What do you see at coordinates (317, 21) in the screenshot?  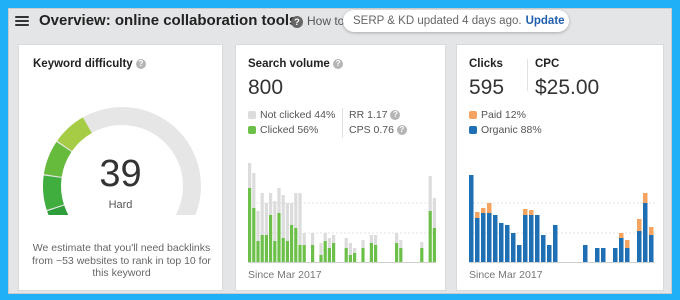 I see `how-to-link: ? How to` at bounding box center [317, 21].